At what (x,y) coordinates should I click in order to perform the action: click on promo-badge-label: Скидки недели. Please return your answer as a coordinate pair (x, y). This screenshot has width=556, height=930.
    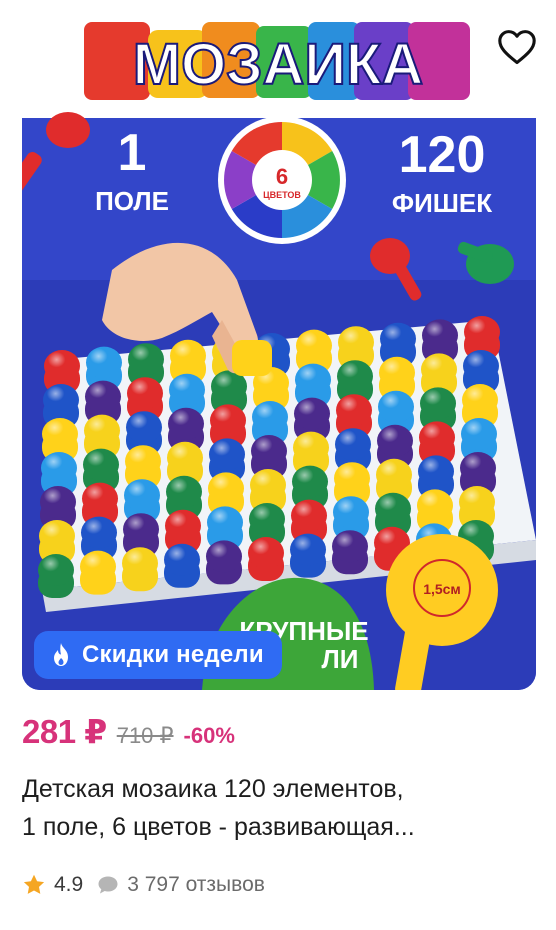
    Looking at the image, I should click on (173, 654).